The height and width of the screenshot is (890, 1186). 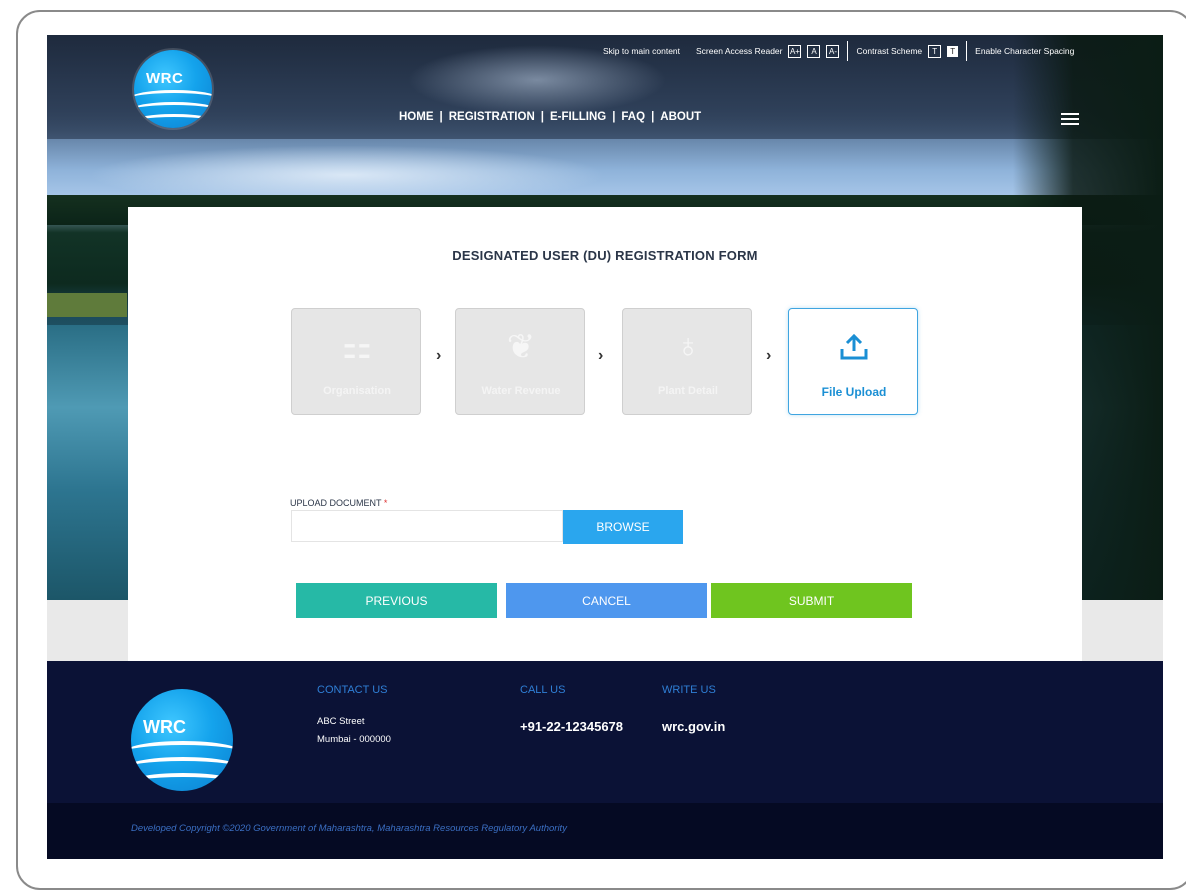 What do you see at coordinates (953, 51) in the screenshot?
I see `contrast-light-button: T` at bounding box center [953, 51].